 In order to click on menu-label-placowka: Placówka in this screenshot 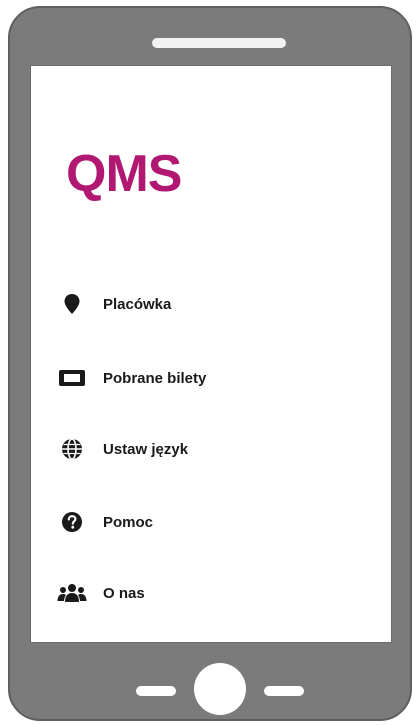, I will do `click(137, 304)`.